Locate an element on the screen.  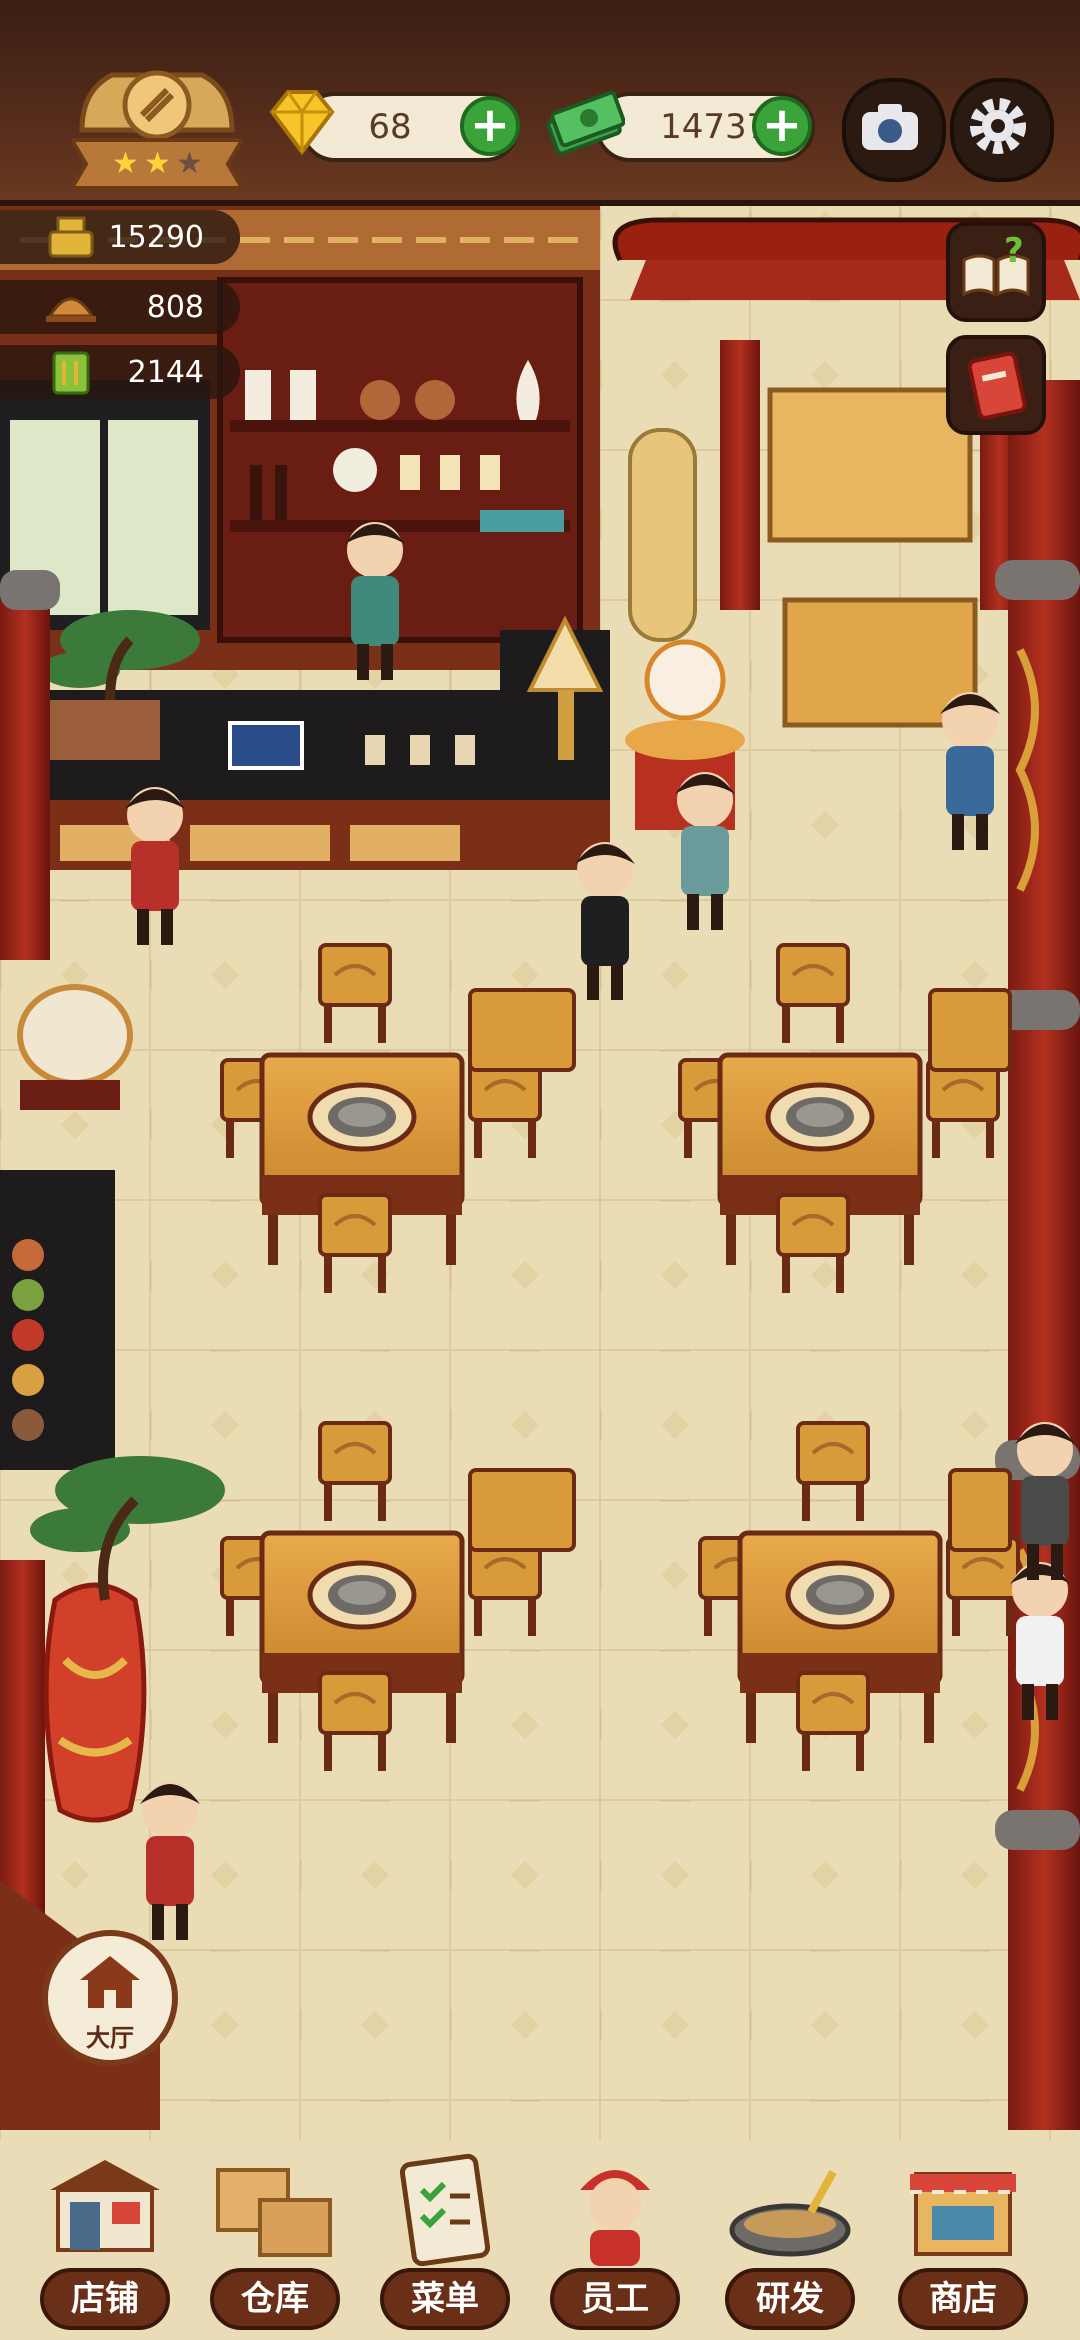
settings-button is located at coordinates (1002, 130).